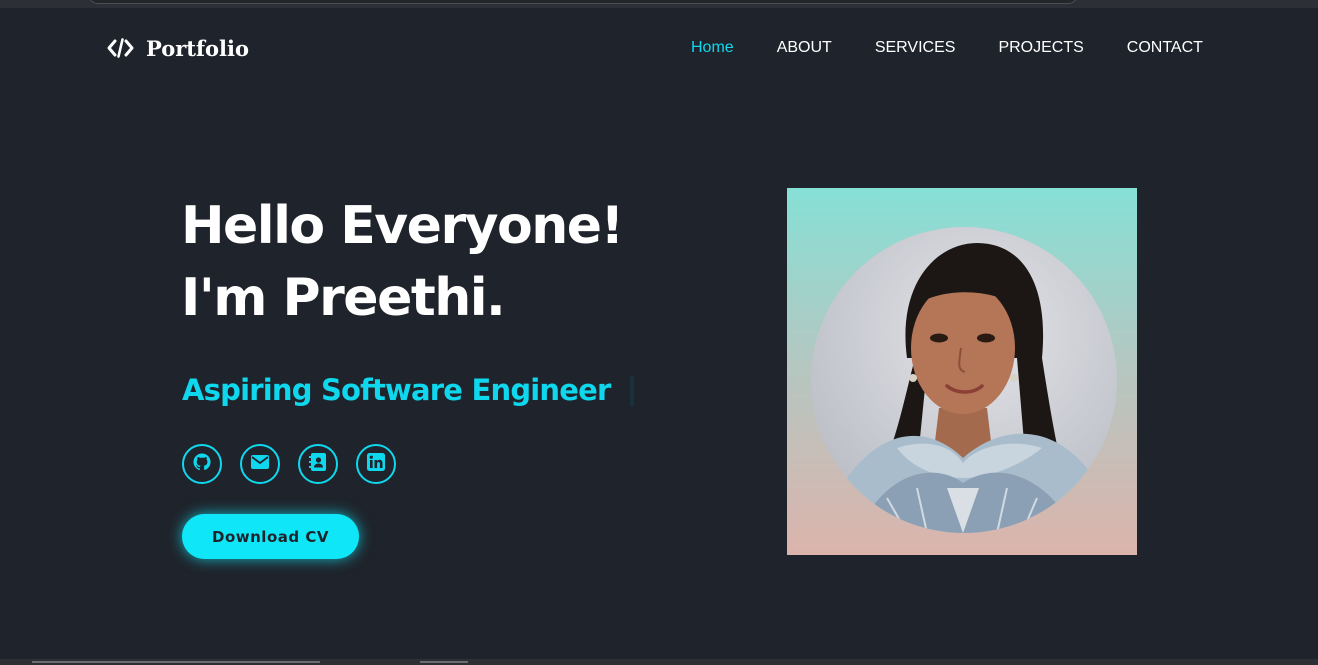  What do you see at coordinates (289, 464) in the screenshot?
I see `social-links` at bounding box center [289, 464].